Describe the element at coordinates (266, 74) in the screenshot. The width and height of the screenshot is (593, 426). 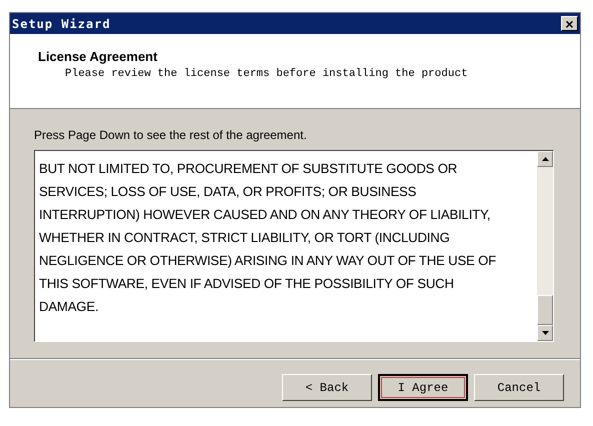
I see `page-subtitle: Please review the license terms before installing the product` at that location.